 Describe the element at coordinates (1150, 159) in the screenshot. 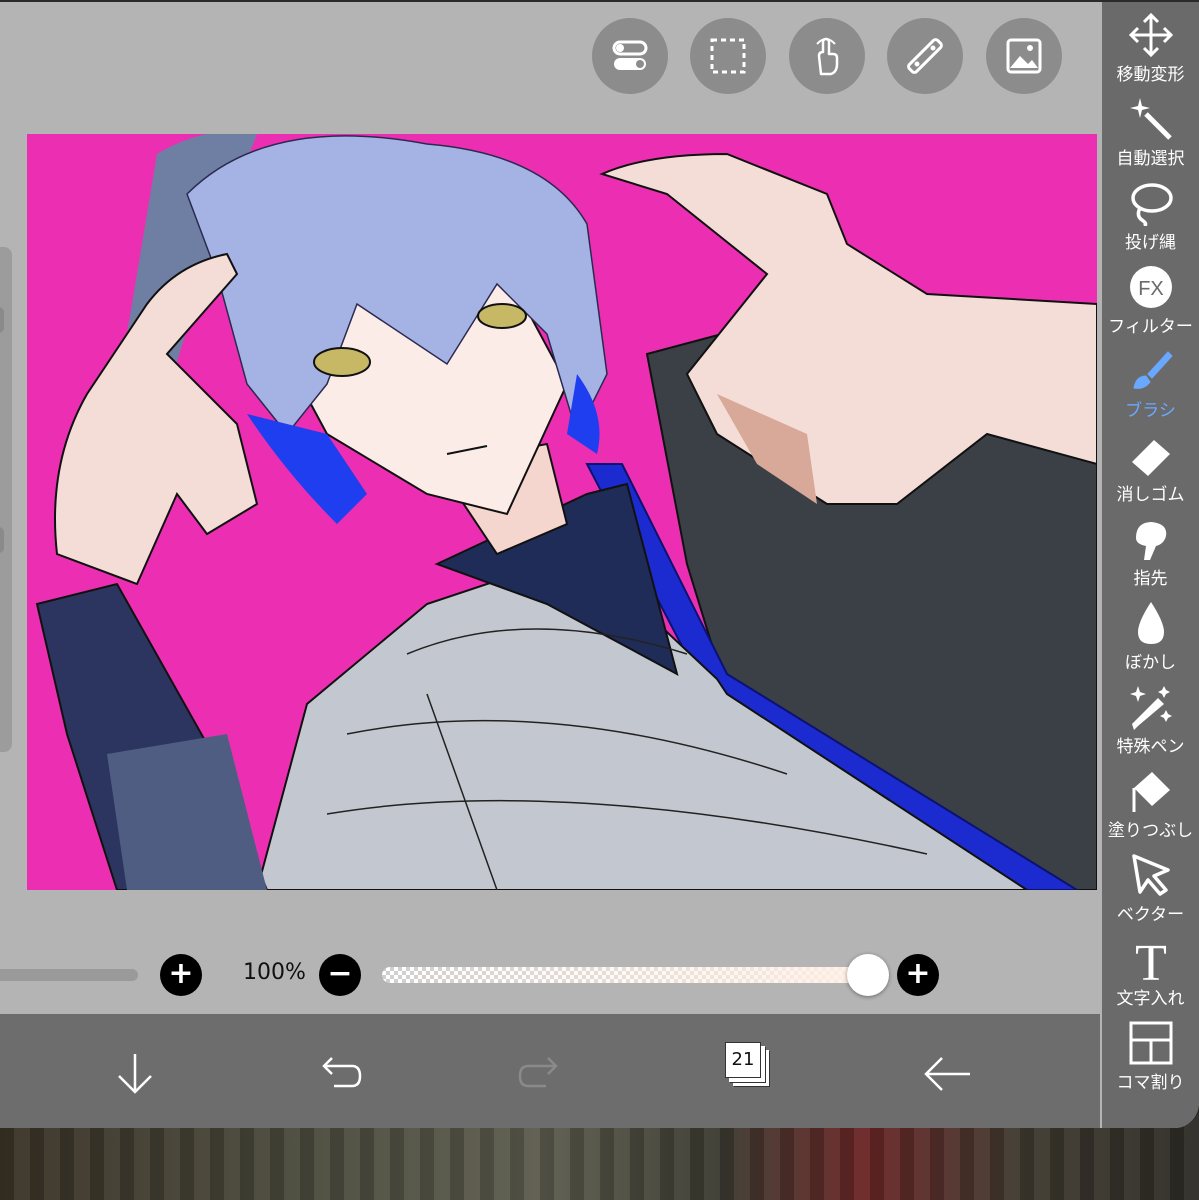

I see `tool-label: 自動選択` at that location.